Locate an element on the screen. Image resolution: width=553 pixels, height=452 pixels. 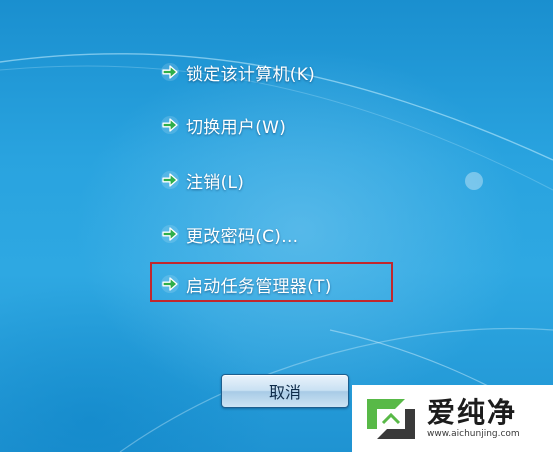
site-logo-icon is located at coordinates (391, 418).